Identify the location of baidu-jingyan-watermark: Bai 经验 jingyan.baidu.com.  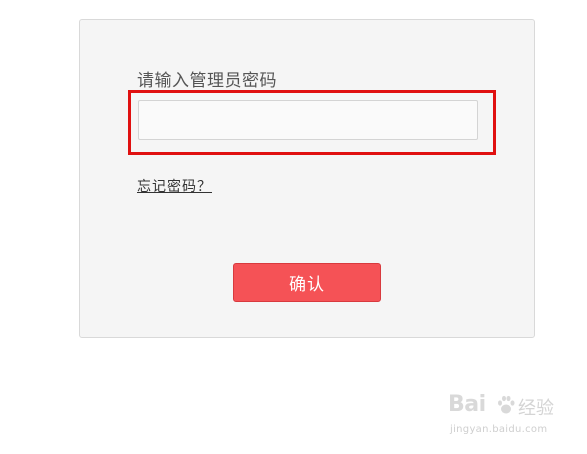
(503, 416).